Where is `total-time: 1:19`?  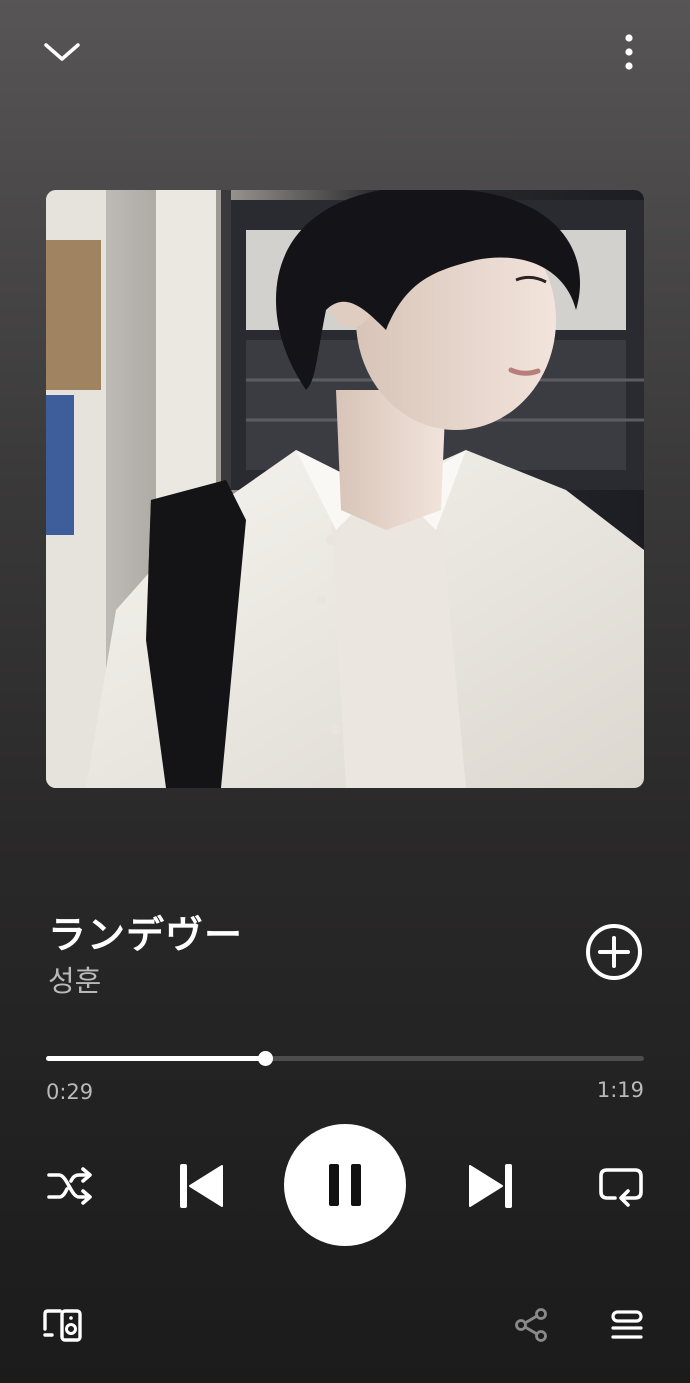 total-time: 1:19 is located at coordinates (620, 1090).